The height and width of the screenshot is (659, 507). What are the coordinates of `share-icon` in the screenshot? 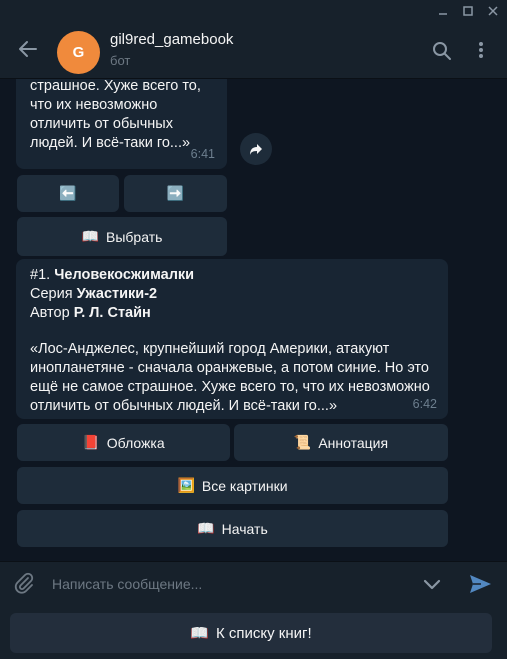 It's located at (256, 149).